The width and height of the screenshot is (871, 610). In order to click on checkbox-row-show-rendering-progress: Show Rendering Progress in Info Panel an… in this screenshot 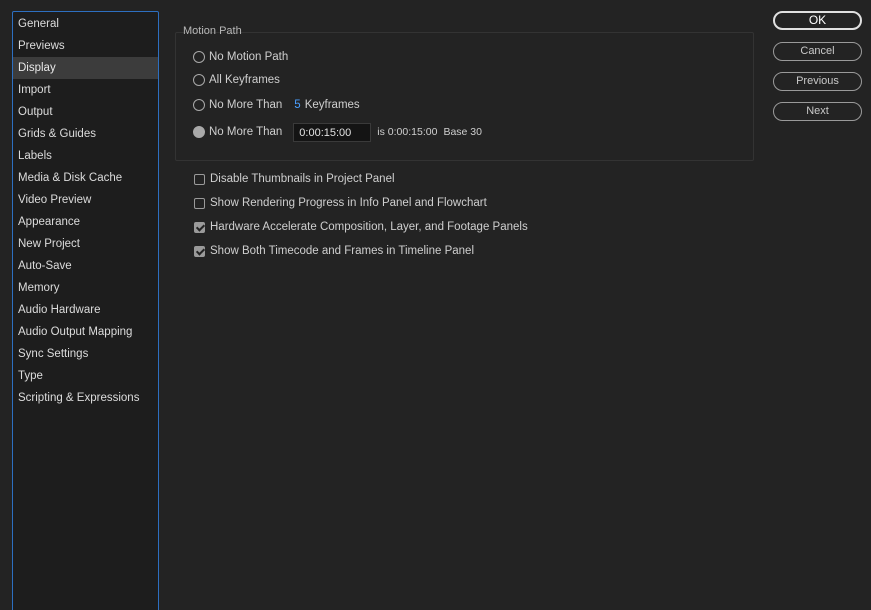, I will do `click(340, 203)`.